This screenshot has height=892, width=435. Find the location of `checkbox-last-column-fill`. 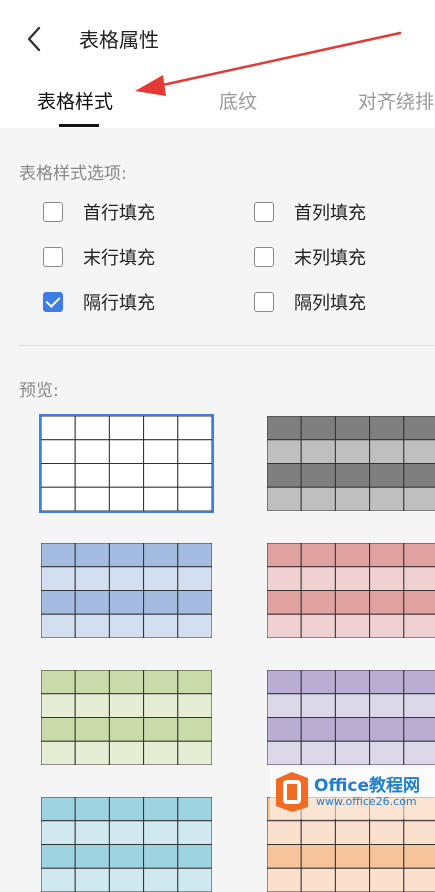

checkbox-last-column-fill is located at coordinates (264, 257).